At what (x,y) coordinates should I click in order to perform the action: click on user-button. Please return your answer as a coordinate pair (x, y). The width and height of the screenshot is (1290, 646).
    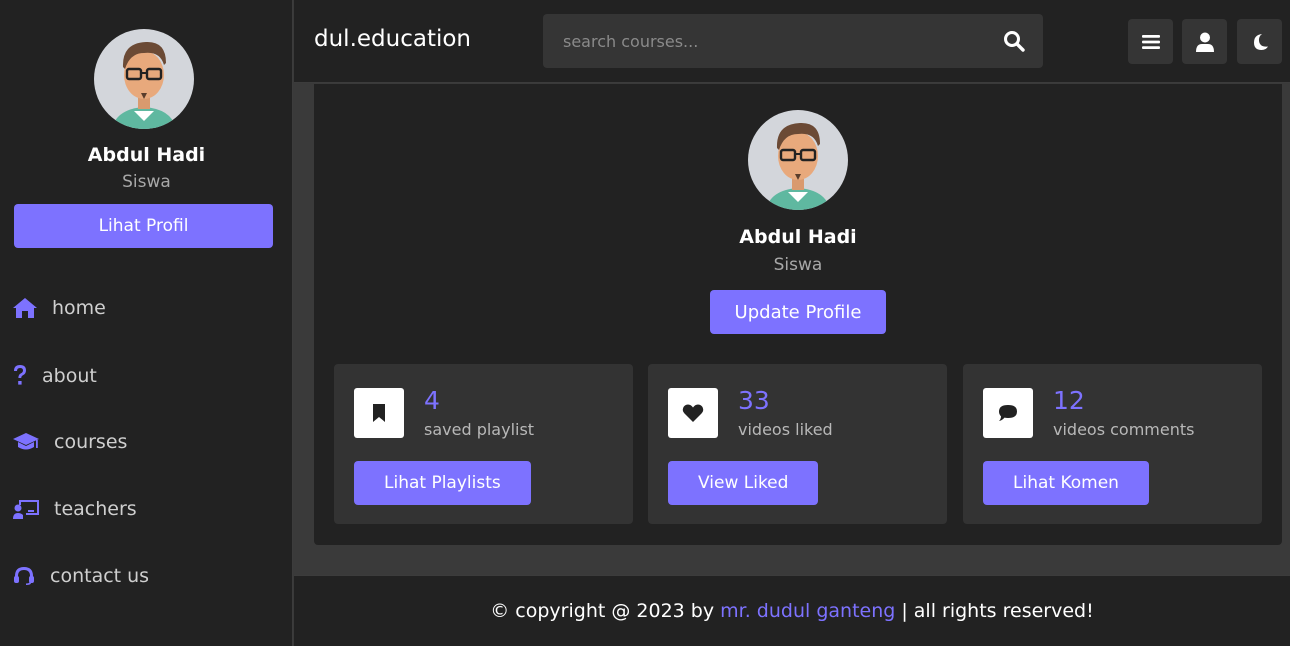
    Looking at the image, I should click on (1204, 41).